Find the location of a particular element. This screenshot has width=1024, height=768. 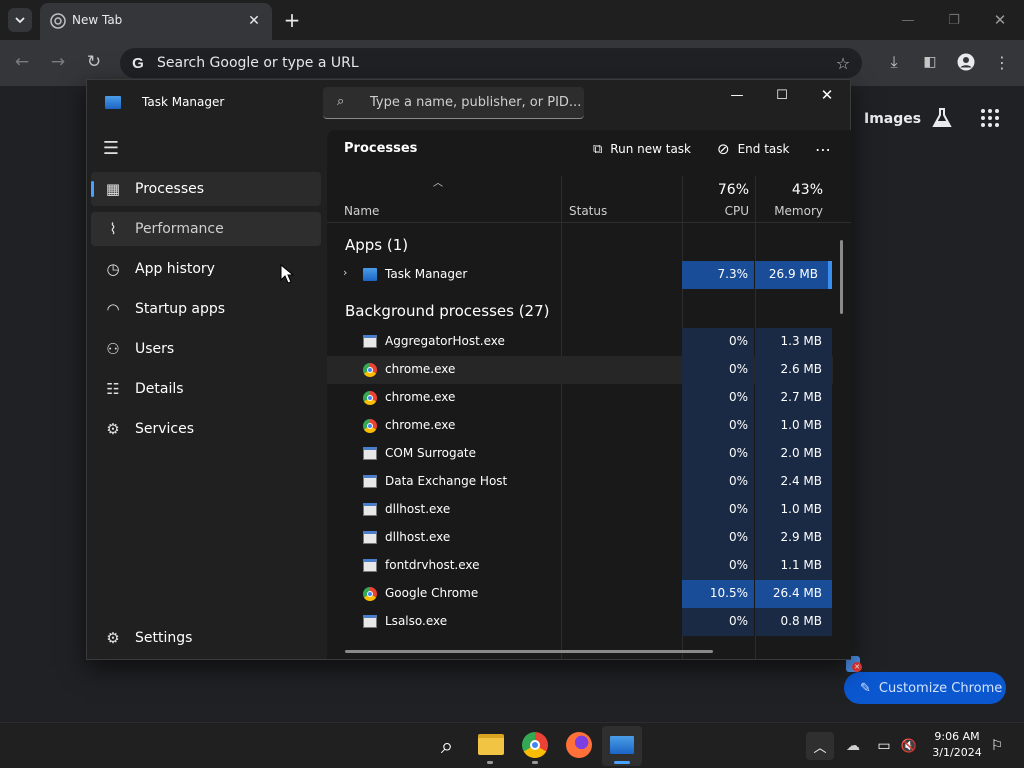

table-row: dllhost.exe 0% 1.0 MB is located at coordinates (580, 510).